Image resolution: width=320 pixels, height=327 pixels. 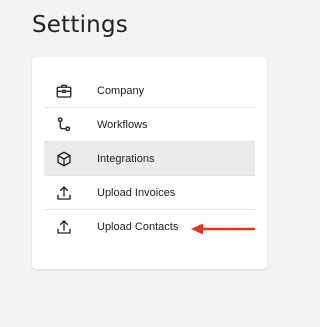 What do you see at coordinates (80, 25) in the screenshot?
I see `page-title: Settings` at bounding box center [80, 25].